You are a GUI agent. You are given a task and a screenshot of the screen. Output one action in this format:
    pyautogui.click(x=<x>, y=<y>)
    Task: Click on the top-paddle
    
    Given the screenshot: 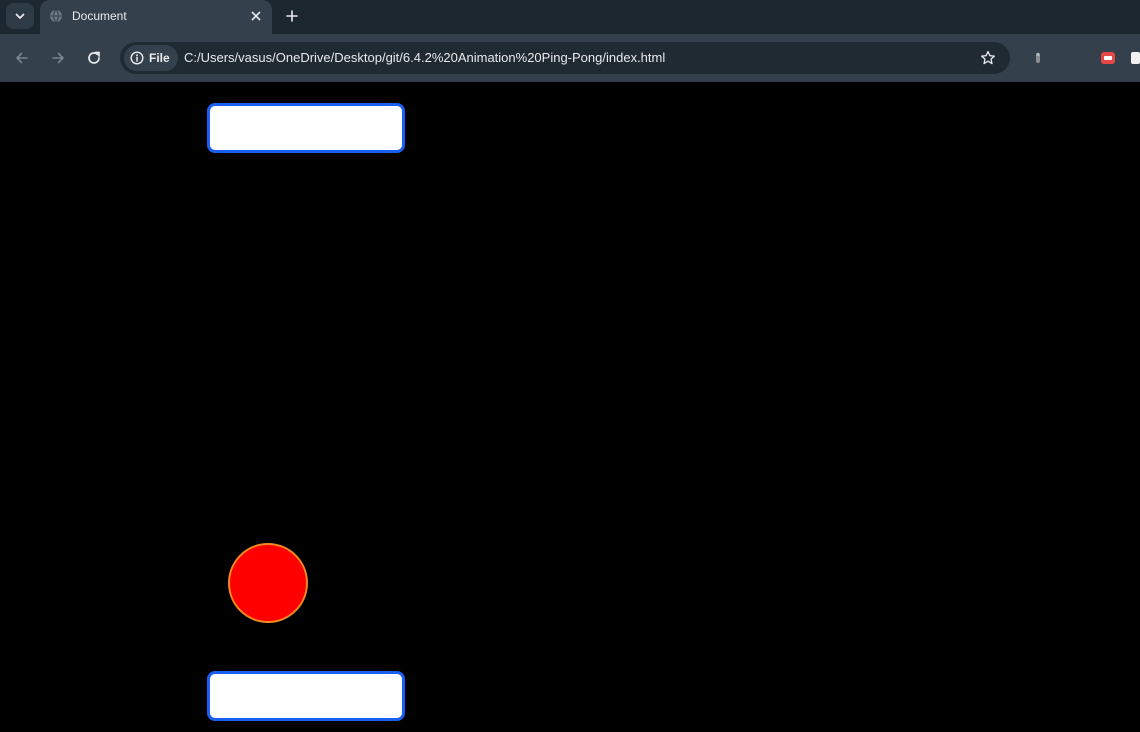 What is the action you would take?
    pyautogui.click(x=306, y=128)
    